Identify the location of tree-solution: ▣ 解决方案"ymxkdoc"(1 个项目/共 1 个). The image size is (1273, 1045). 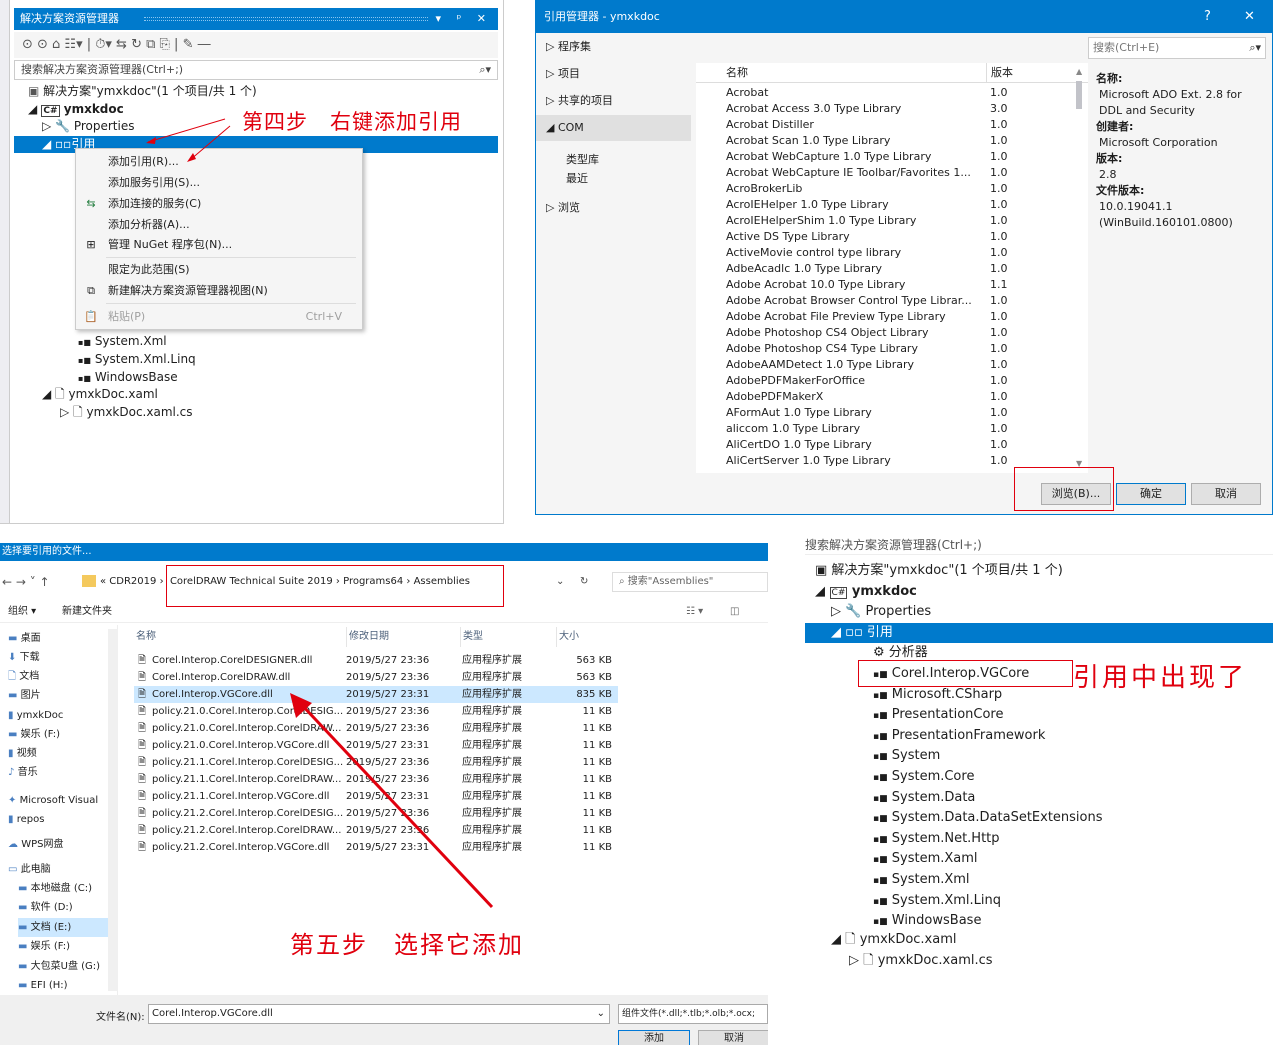
(939, 571).